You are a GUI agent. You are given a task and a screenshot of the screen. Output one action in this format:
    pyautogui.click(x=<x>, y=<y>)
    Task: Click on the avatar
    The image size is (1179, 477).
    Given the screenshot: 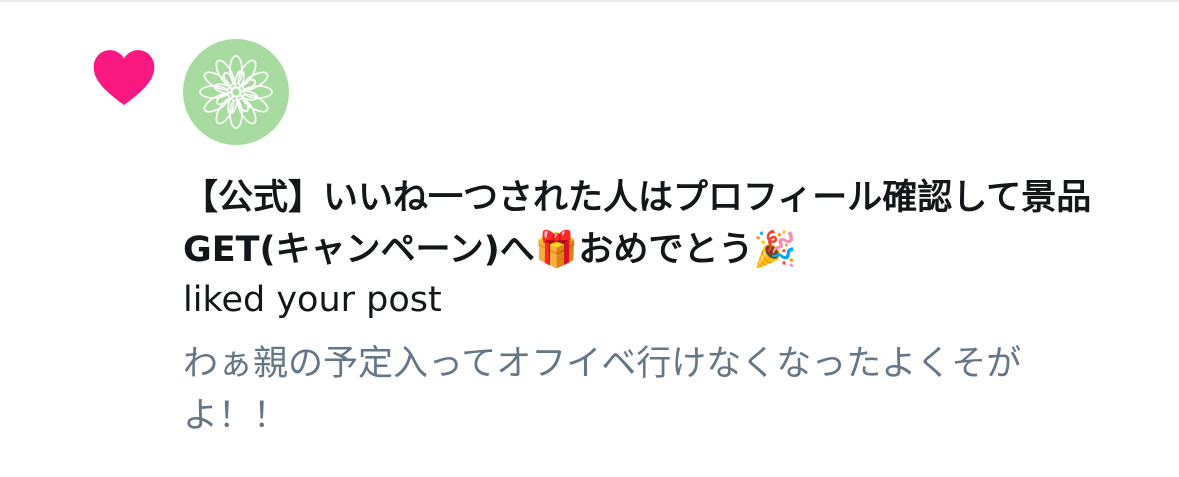 What is the action you would take?
    pyautogui.click(x=236, y=92)
    